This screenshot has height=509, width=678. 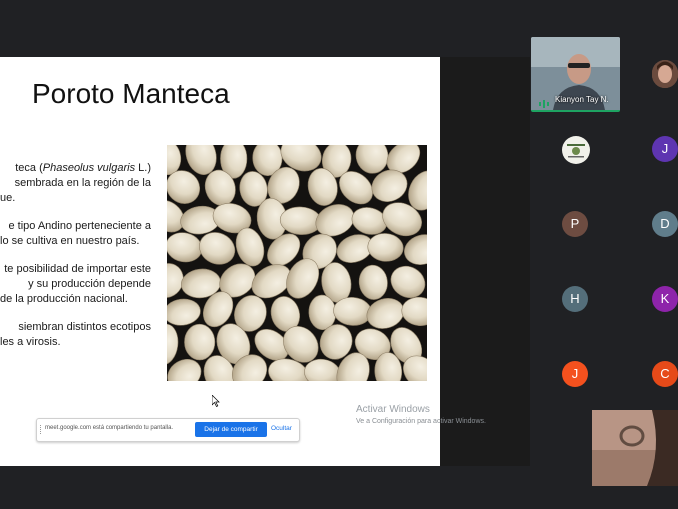 I want to click on slide-text-fragment: L.), so click(x=143, y=168).